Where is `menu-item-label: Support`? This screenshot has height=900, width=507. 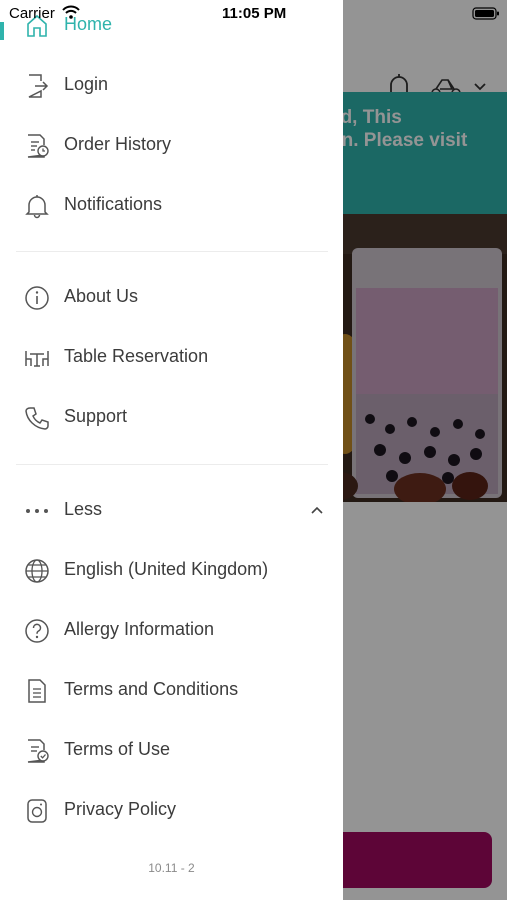 menu-item-label: Support is located at coordinates (96, 416).